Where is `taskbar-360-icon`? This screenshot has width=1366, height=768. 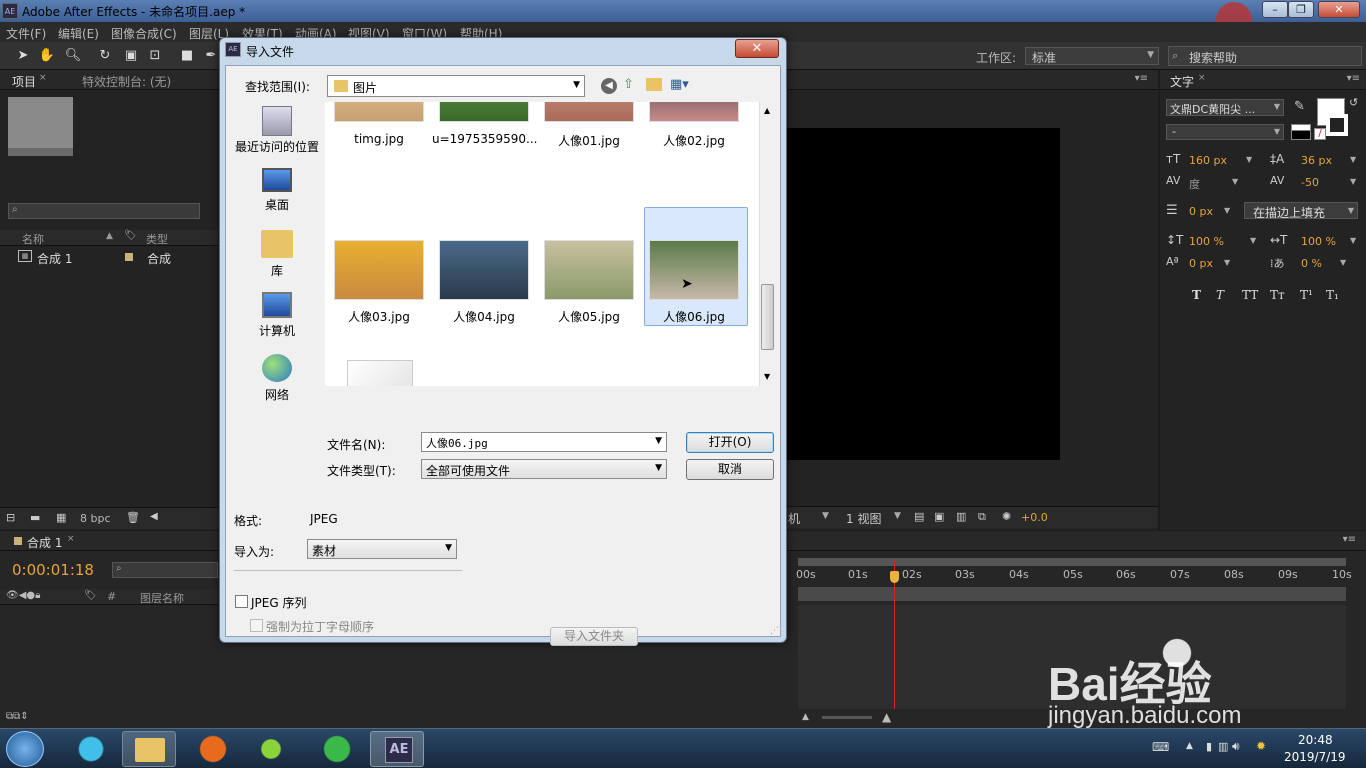 taskbar-360-icon is located at coordinates (337, 749).